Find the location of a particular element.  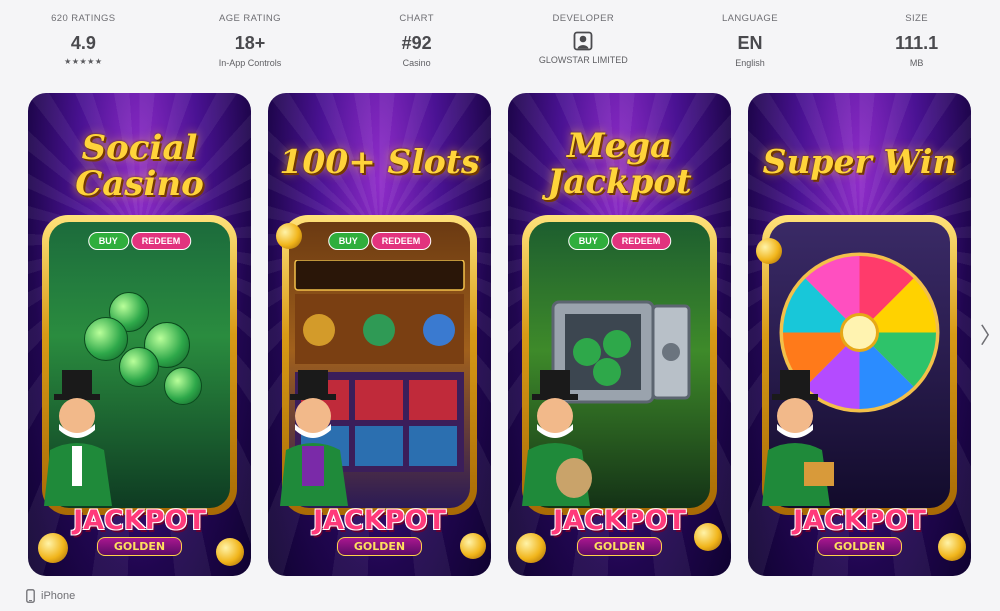

language-name: English is located at coordinates (750, 63).